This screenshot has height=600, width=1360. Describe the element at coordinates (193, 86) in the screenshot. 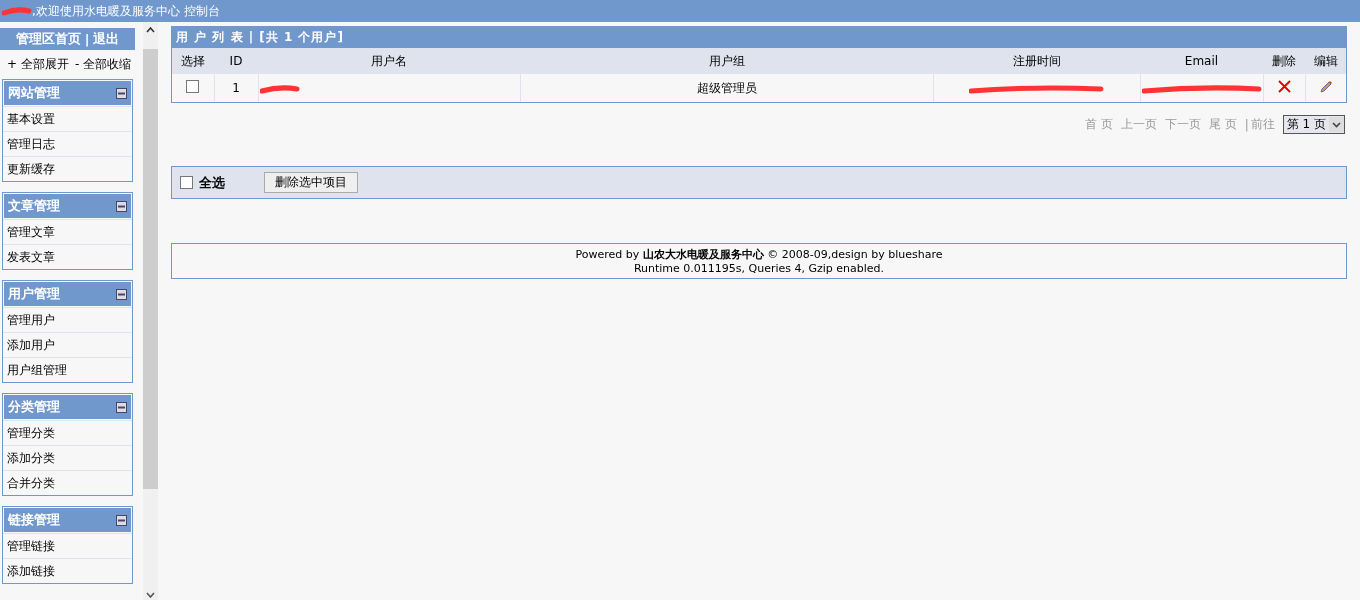

I see `row-checkbox` at that location.